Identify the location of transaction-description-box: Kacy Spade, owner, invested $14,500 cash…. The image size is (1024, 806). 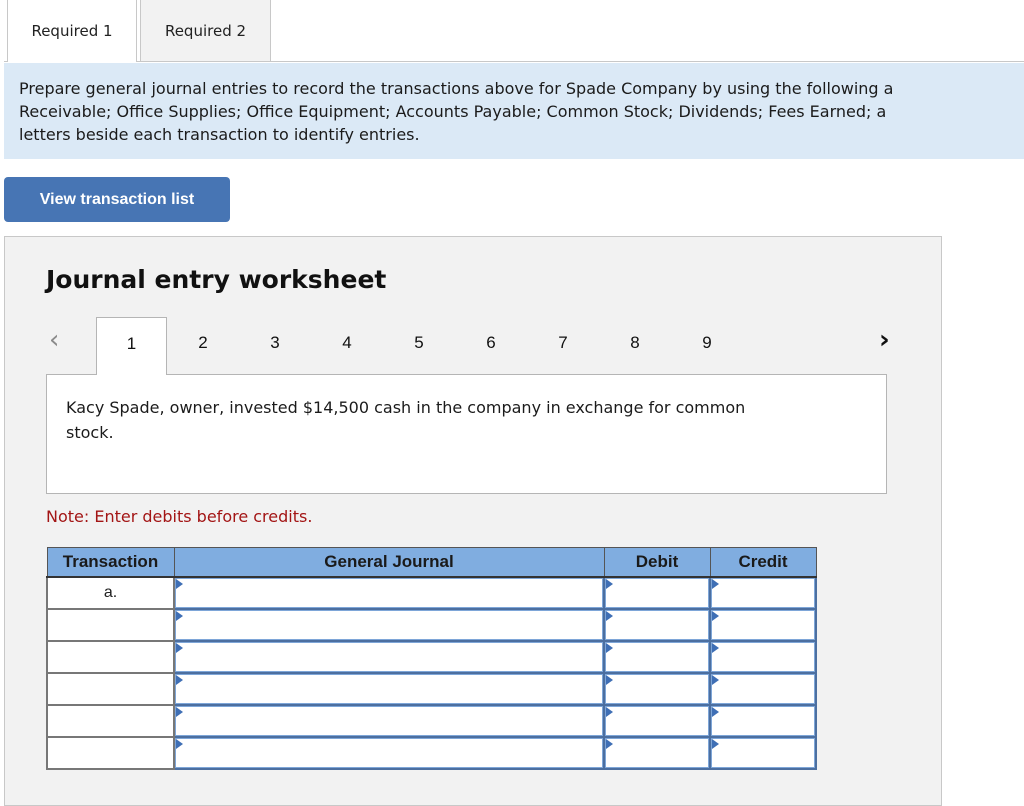
(466, 434).